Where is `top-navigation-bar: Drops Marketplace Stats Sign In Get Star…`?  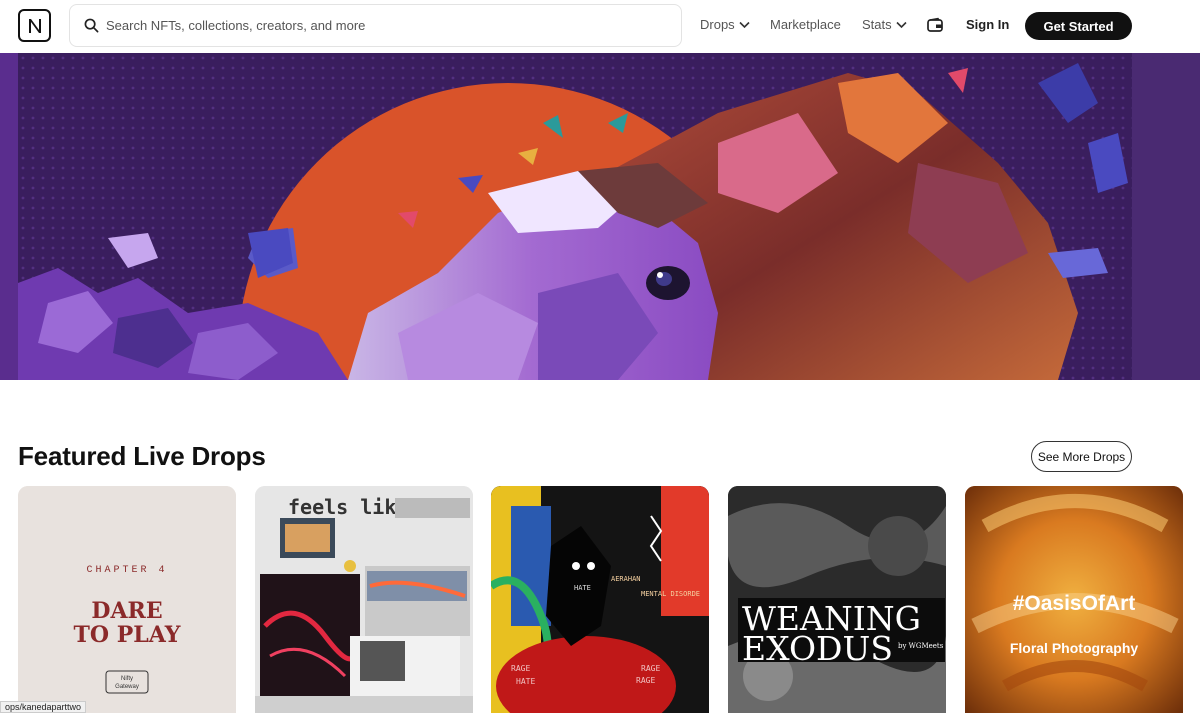
top-navigation-bar: Drops Marketplace Stats Sign In Get Star… is located at coordinates (600, 26).